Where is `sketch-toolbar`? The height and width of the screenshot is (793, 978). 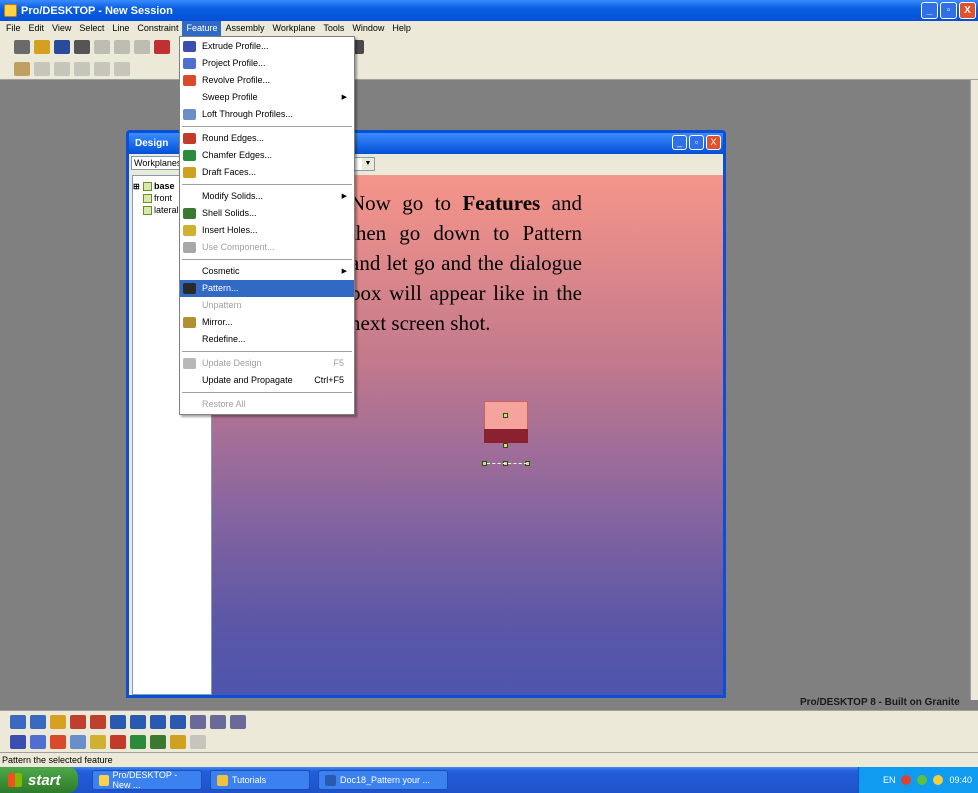 sketch-toolbar is located at coordinates (489, 69).